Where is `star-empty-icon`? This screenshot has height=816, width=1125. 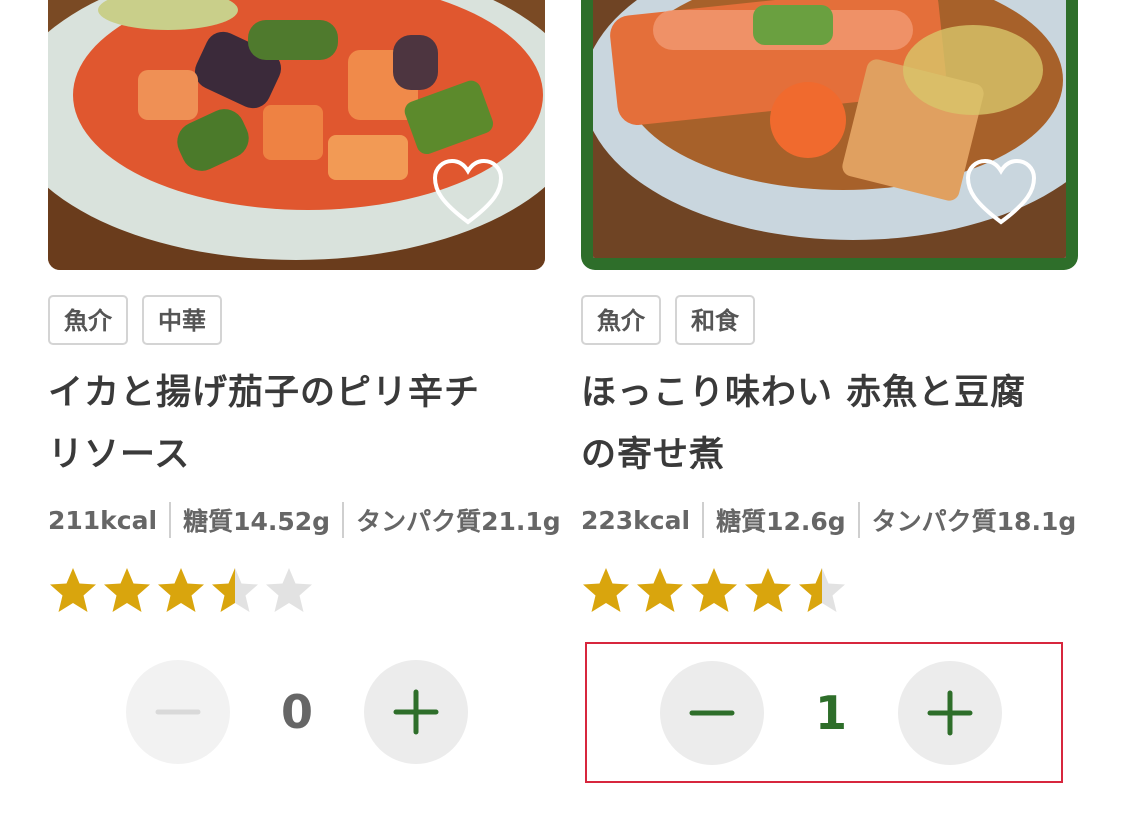
star-empty-icon is located at coordinates (289, 590).